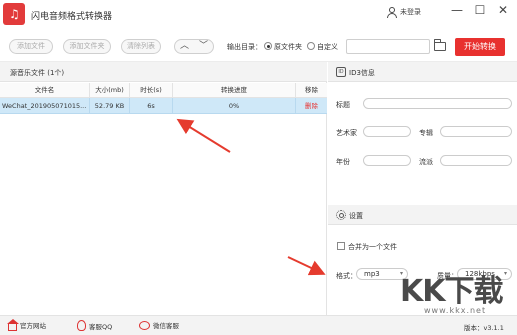  Describe the element at coordinates (234, 90) in the screenshot. I see `col-progress: 转换进度` at that location.